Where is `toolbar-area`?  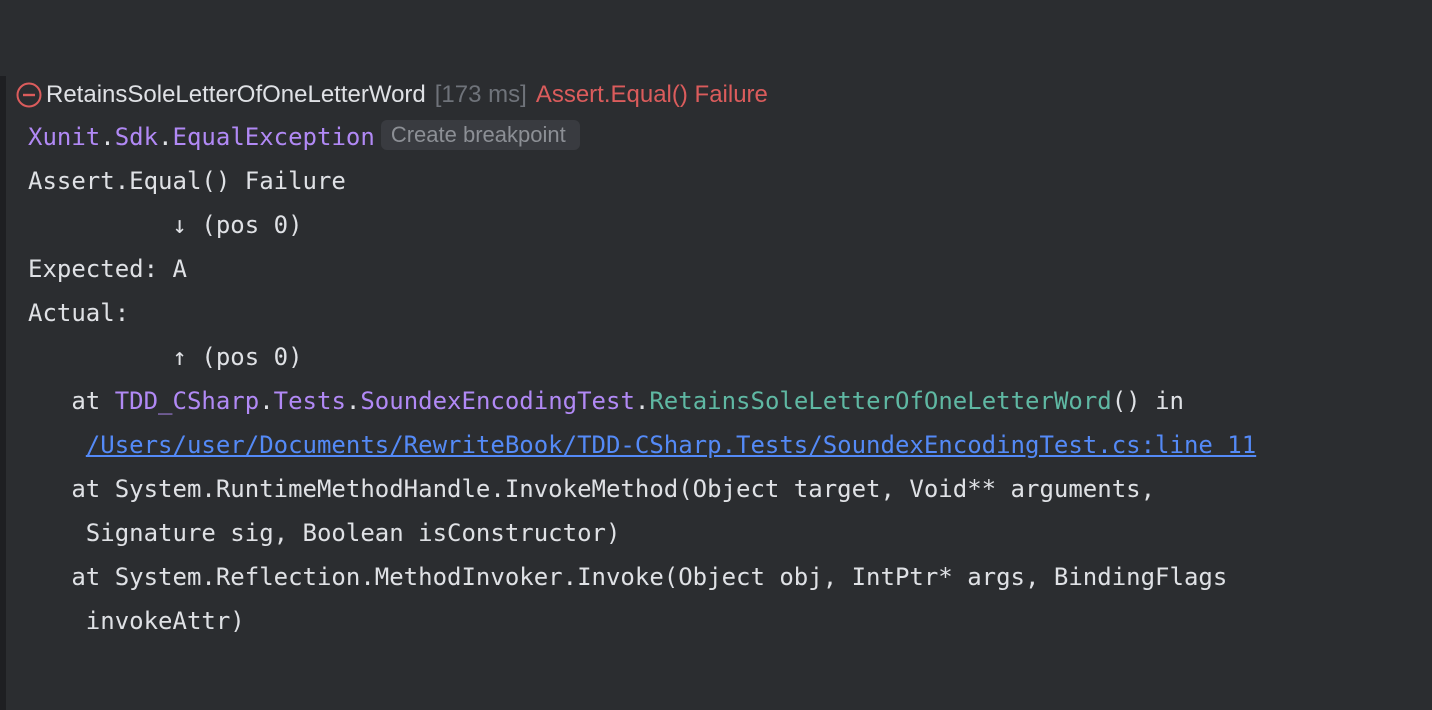
toolbar-area is located at coordinates (716, 38).